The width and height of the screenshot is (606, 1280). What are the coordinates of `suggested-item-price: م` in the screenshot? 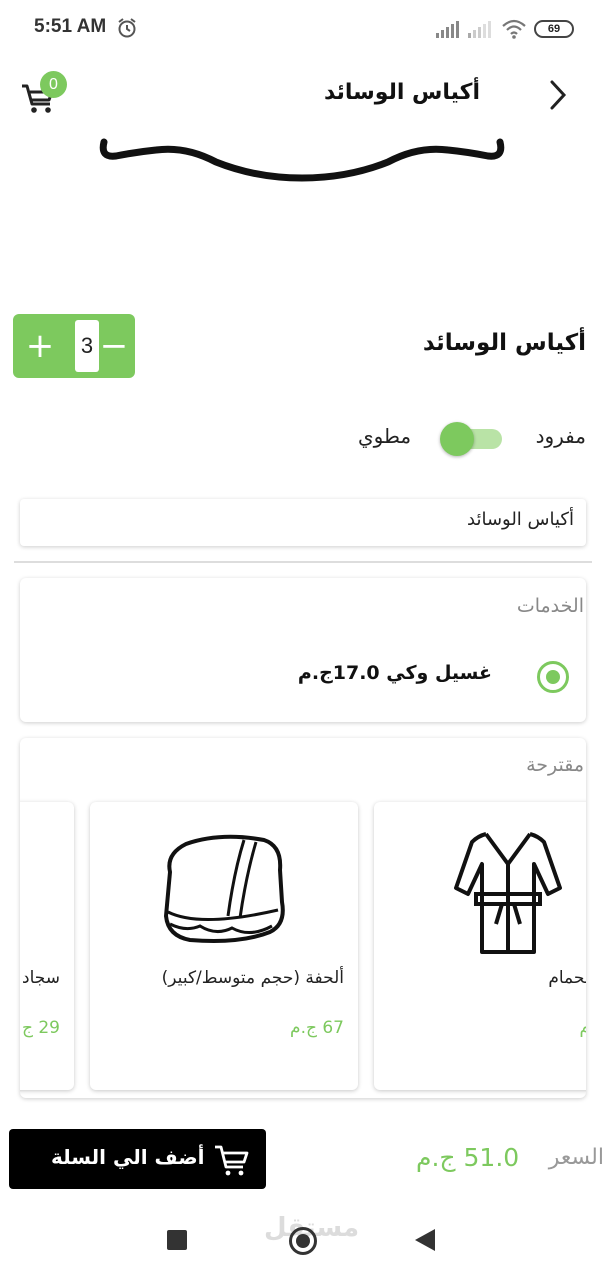 It's located at (582, 1028).